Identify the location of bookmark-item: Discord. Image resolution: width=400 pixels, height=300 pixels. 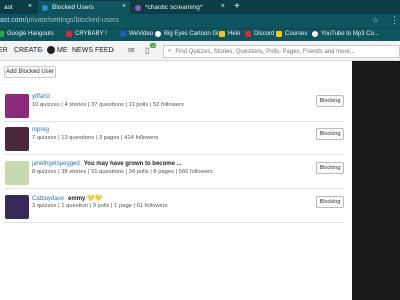
(259, 34).